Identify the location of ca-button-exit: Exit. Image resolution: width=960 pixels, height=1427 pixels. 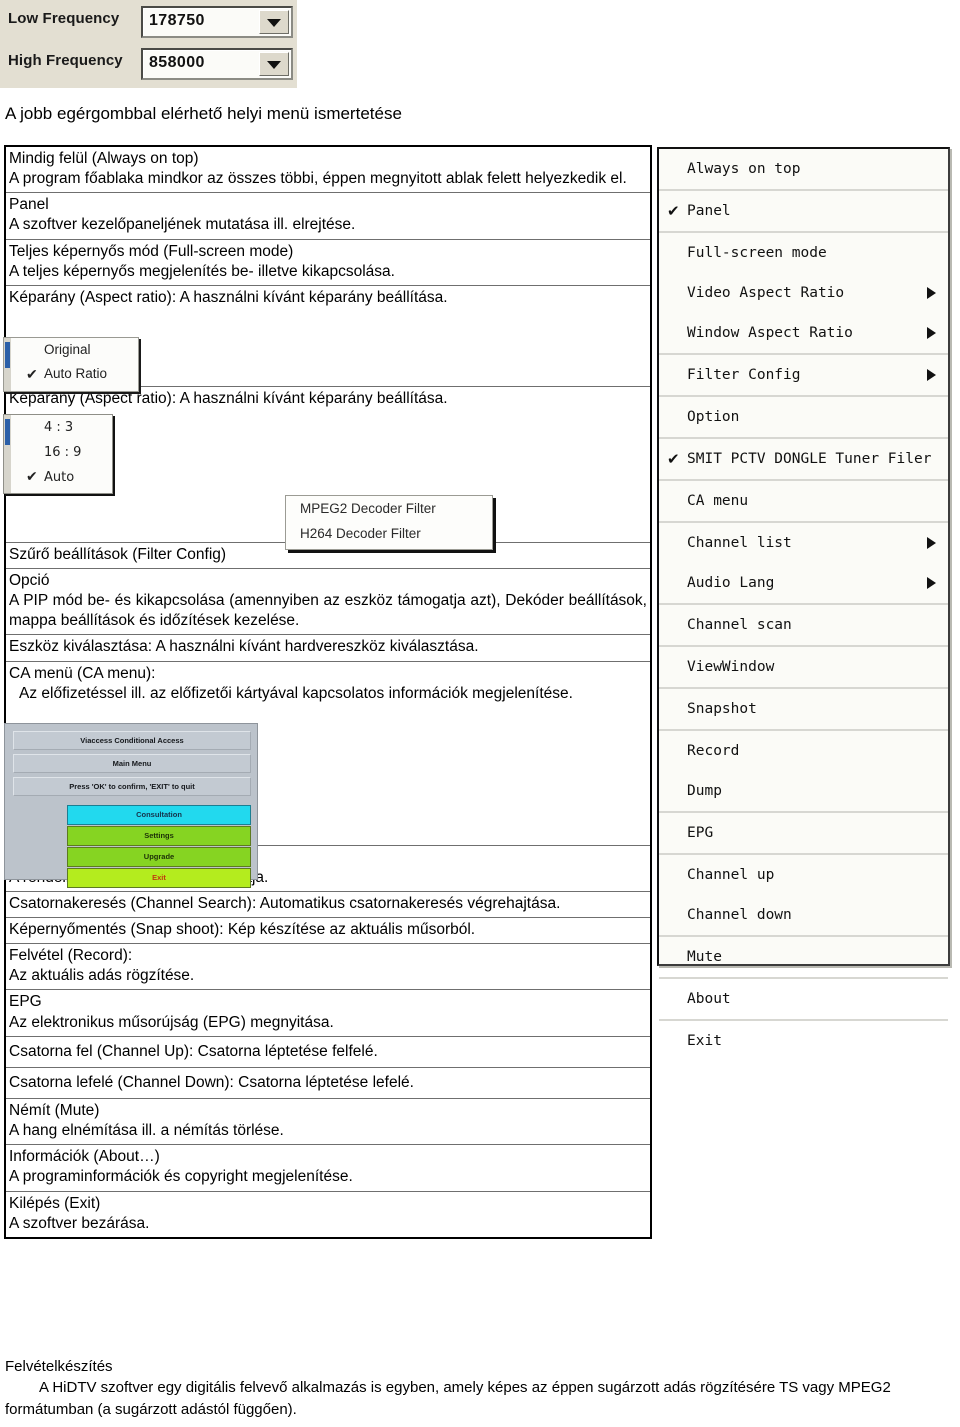
(159, 878).